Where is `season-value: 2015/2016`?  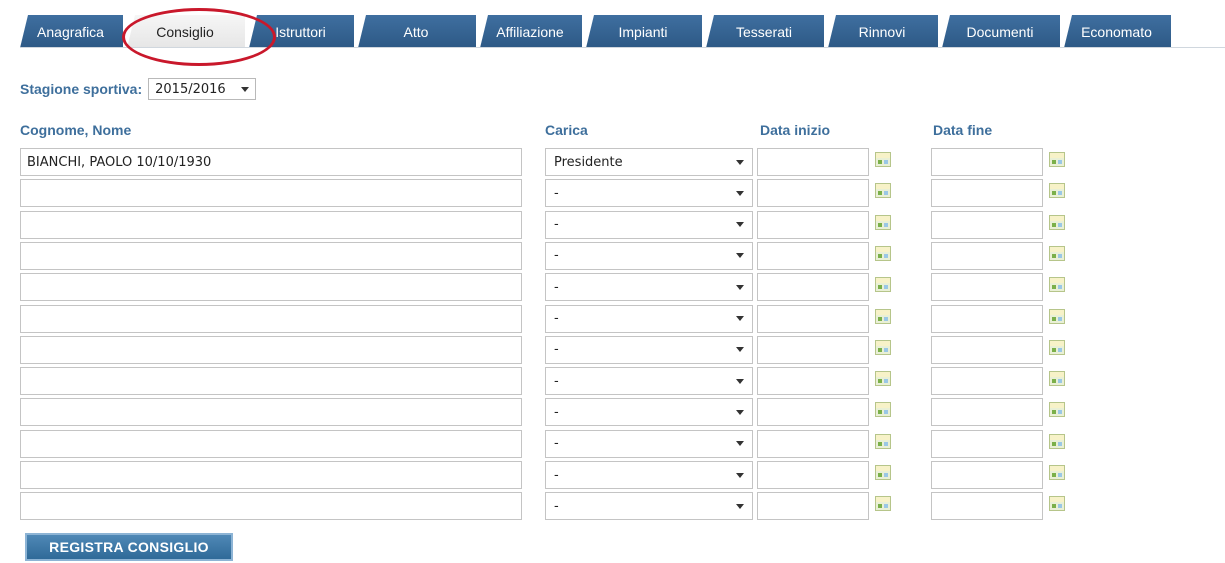 season-value: 2015/2016 is located at coordinates (190, 89).